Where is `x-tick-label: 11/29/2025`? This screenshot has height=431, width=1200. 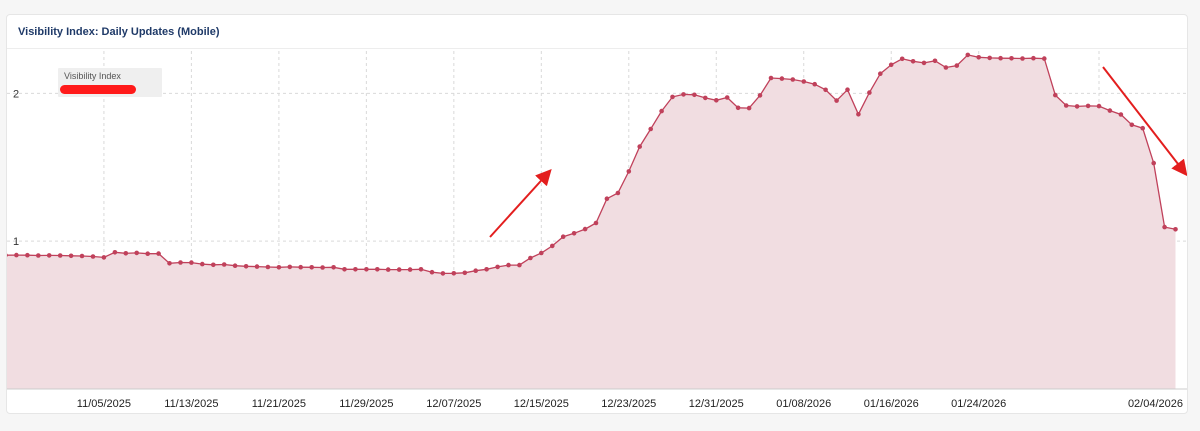 x-tick-label: 11/29/2025 is located at coordinates (366, 404).